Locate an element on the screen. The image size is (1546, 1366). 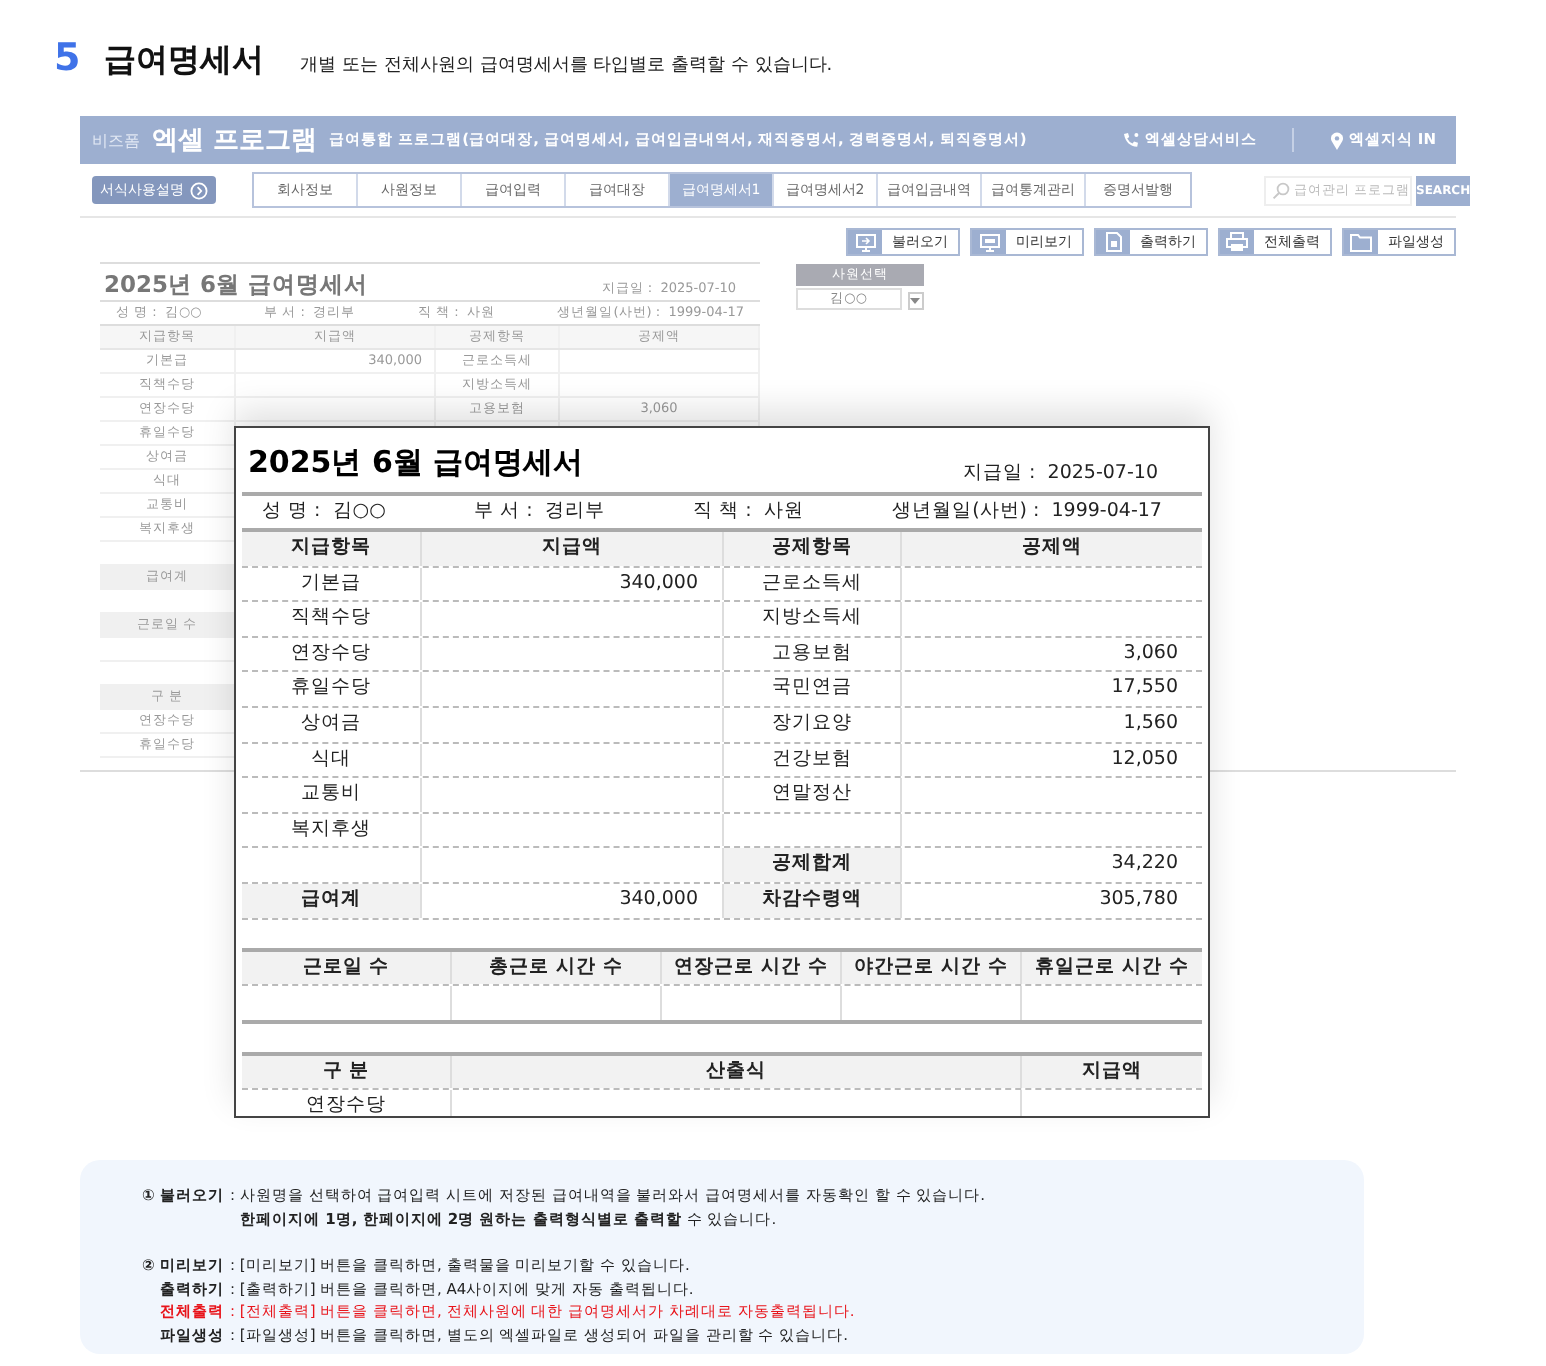
table-cell: 차감수령액 is located at coordinates (813, 900).